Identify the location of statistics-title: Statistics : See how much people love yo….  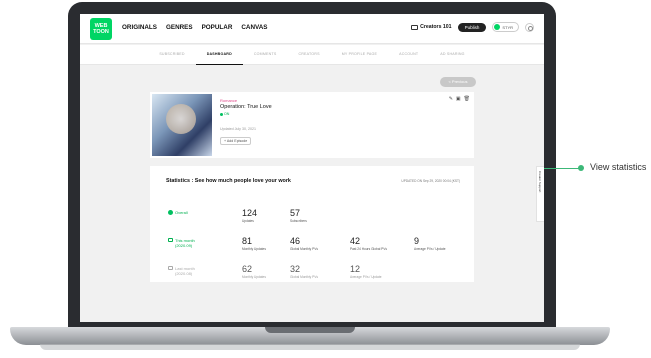
(228, 181).